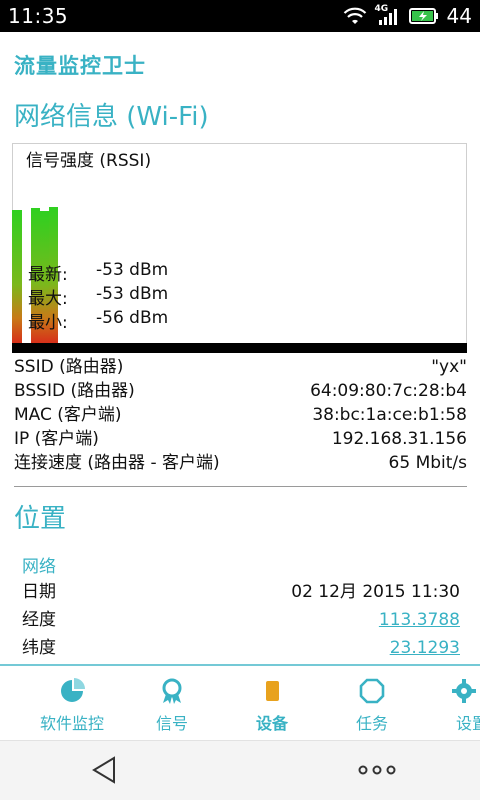 This screenshot has width=480, height=800. I want to click on stat-min: 最小: -56 dBm, so click(98, 320).